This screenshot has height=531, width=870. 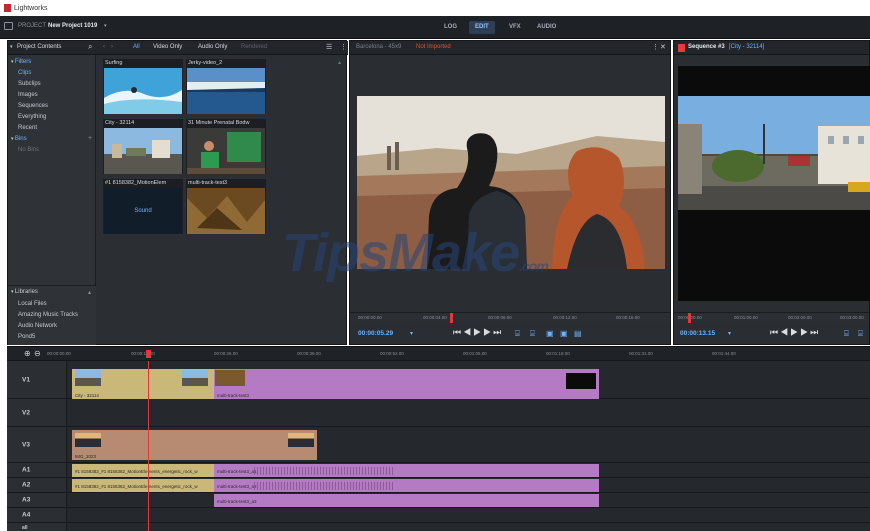 I want to click on track-a3: A3 multi-track-test3_a3, so click(x=438, y=500).